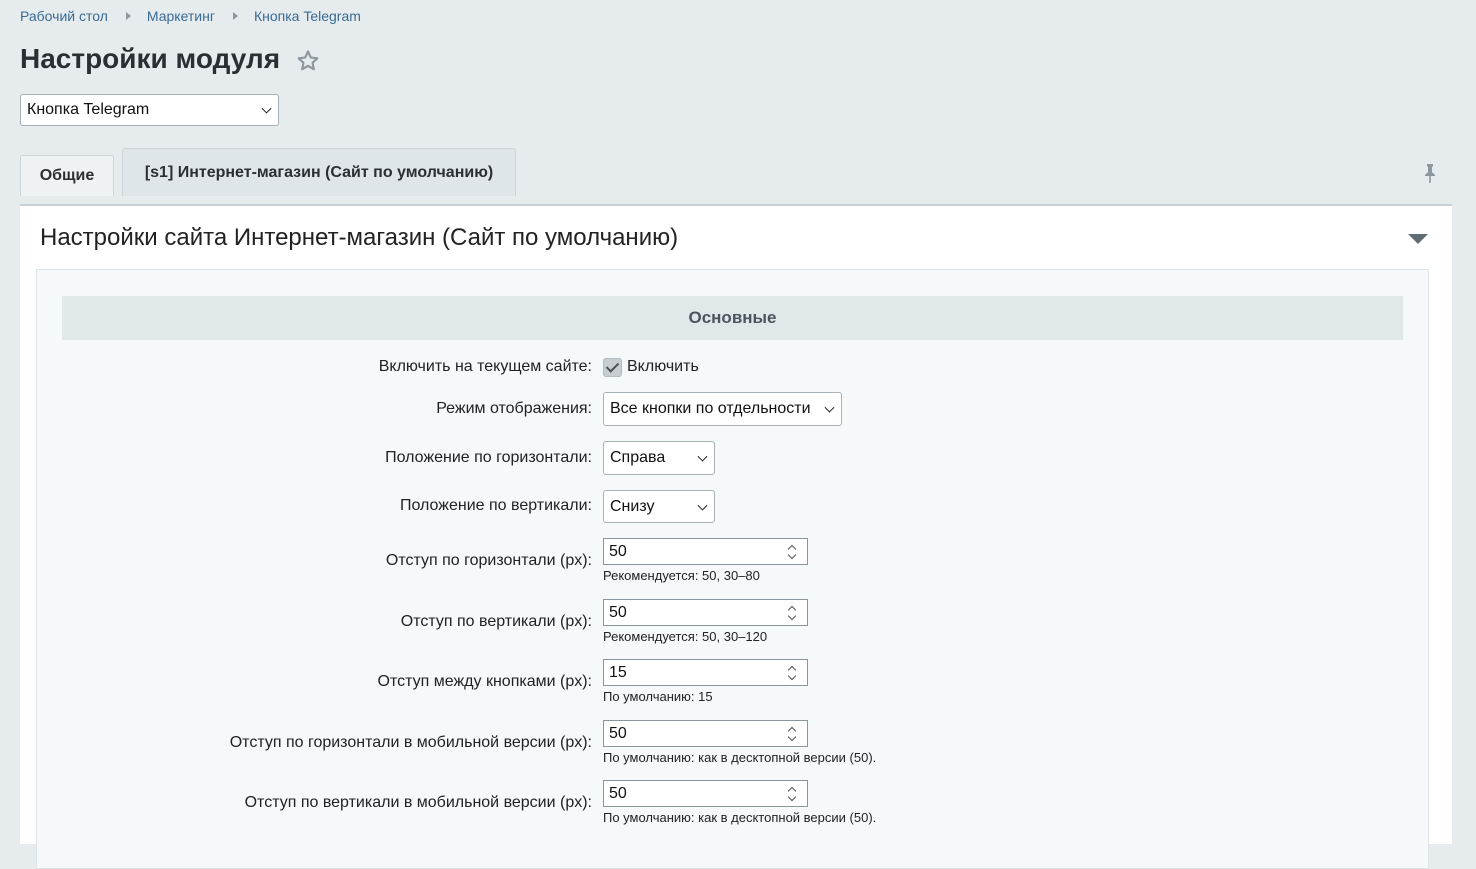 The height and width of the screenshot is (869, 1476). I want to click on mobile-offset-vertical-input: 50, so click(705, 793).